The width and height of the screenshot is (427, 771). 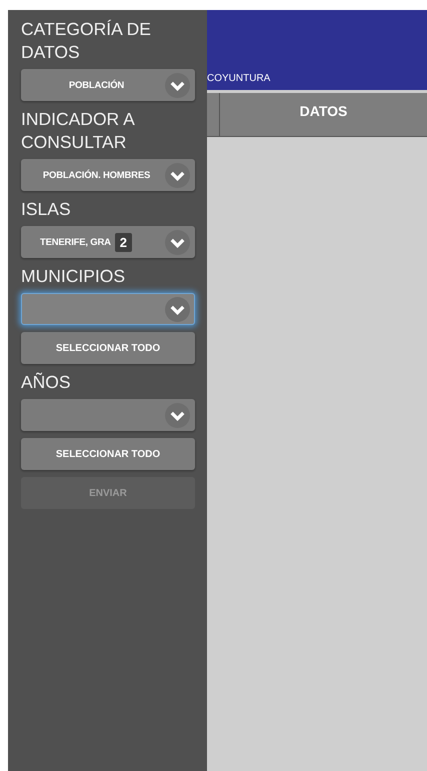 What do you see at coordinates (78, 131) in the screenshot?
I see `section-label: INDICADOR A CONSULTAR` at bounding box center [78, 131].